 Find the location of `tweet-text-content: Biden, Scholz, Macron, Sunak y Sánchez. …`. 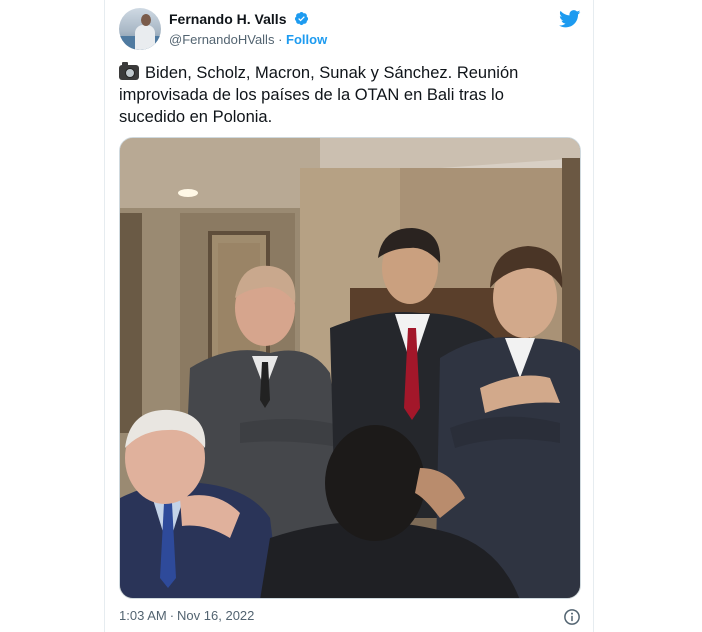

tweet-text-content: Biden, Scholz, Macron, Sunak y Sánchez. … is located at coordinates (319, 95).